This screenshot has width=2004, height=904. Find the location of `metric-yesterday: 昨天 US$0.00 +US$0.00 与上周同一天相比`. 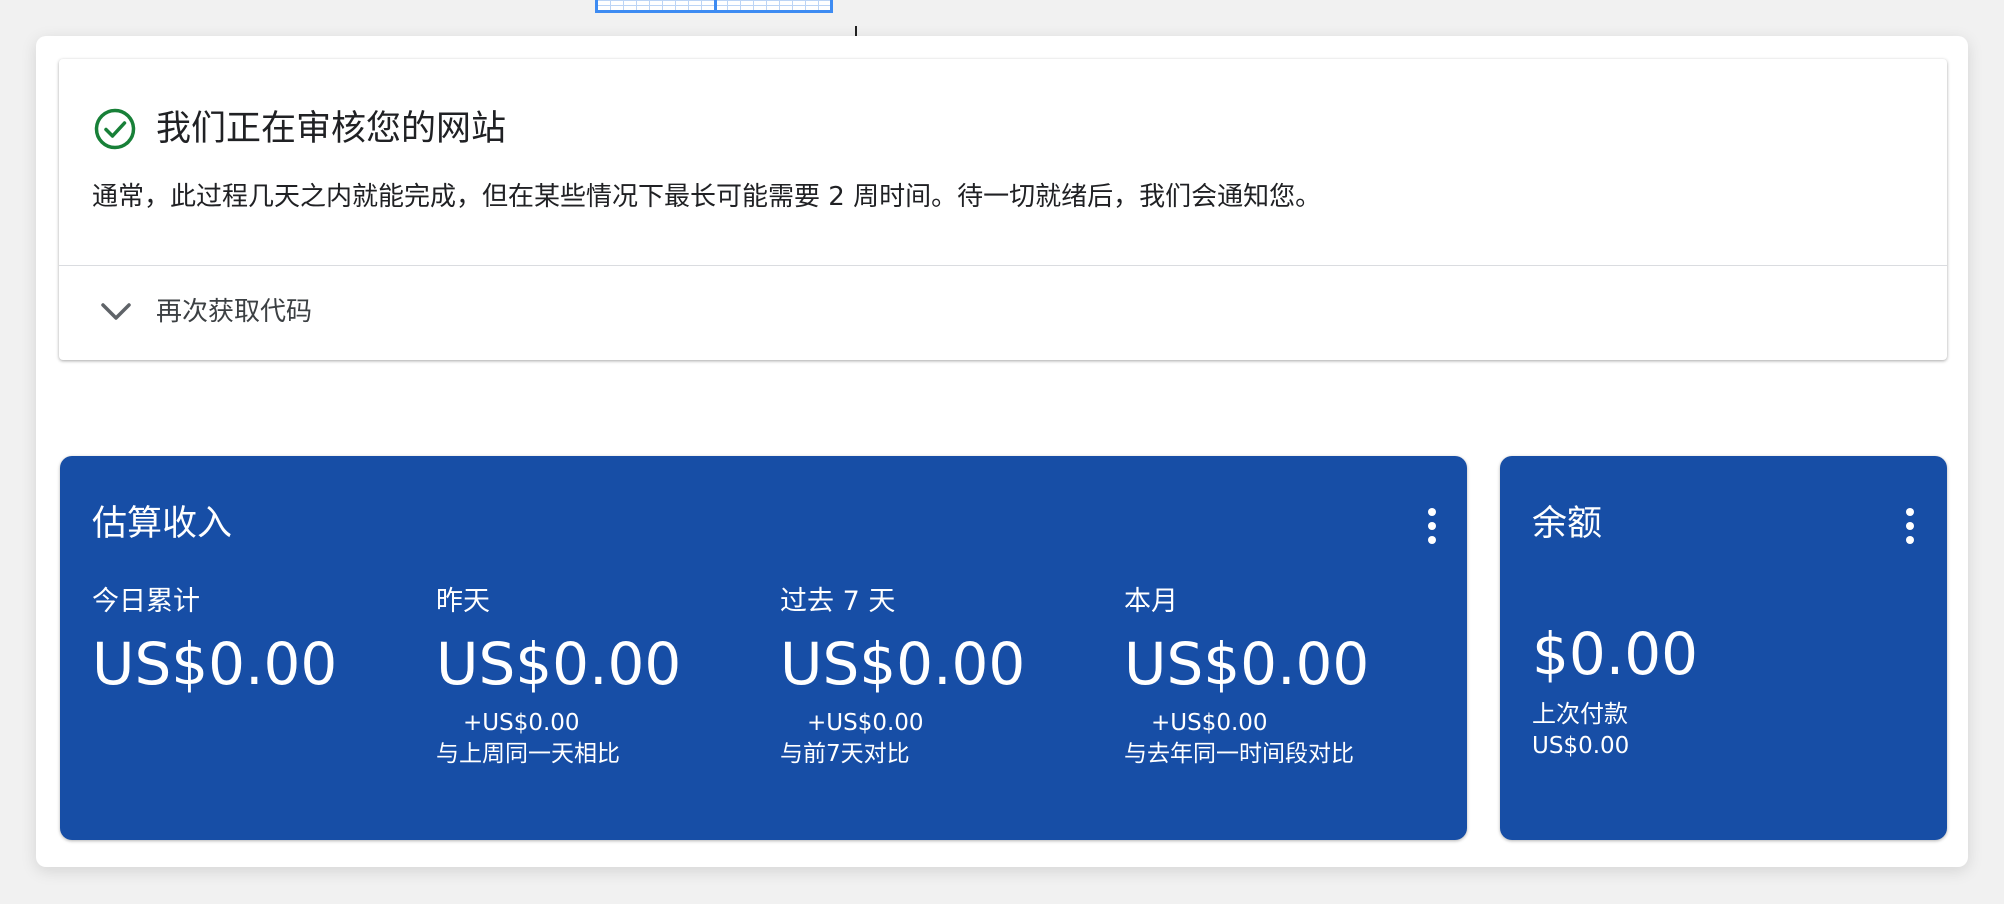

metric-yesterday: 昨天 US$0.00 +US$0.00 与上周同一天相比 is located at coordinates (596, 677).